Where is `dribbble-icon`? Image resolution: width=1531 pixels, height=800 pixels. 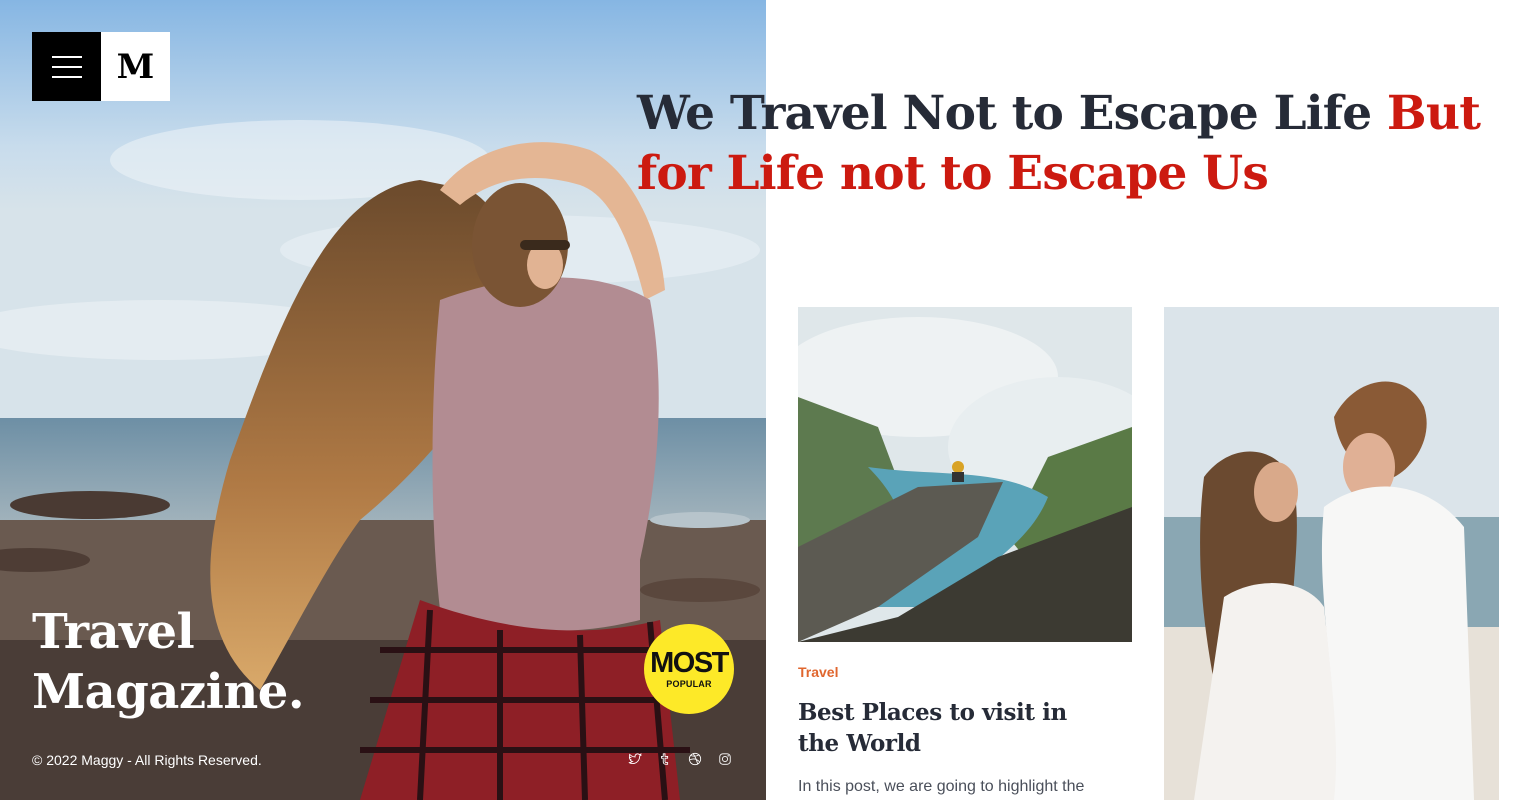 dribbble-icon is located at coordinates (695, 759).